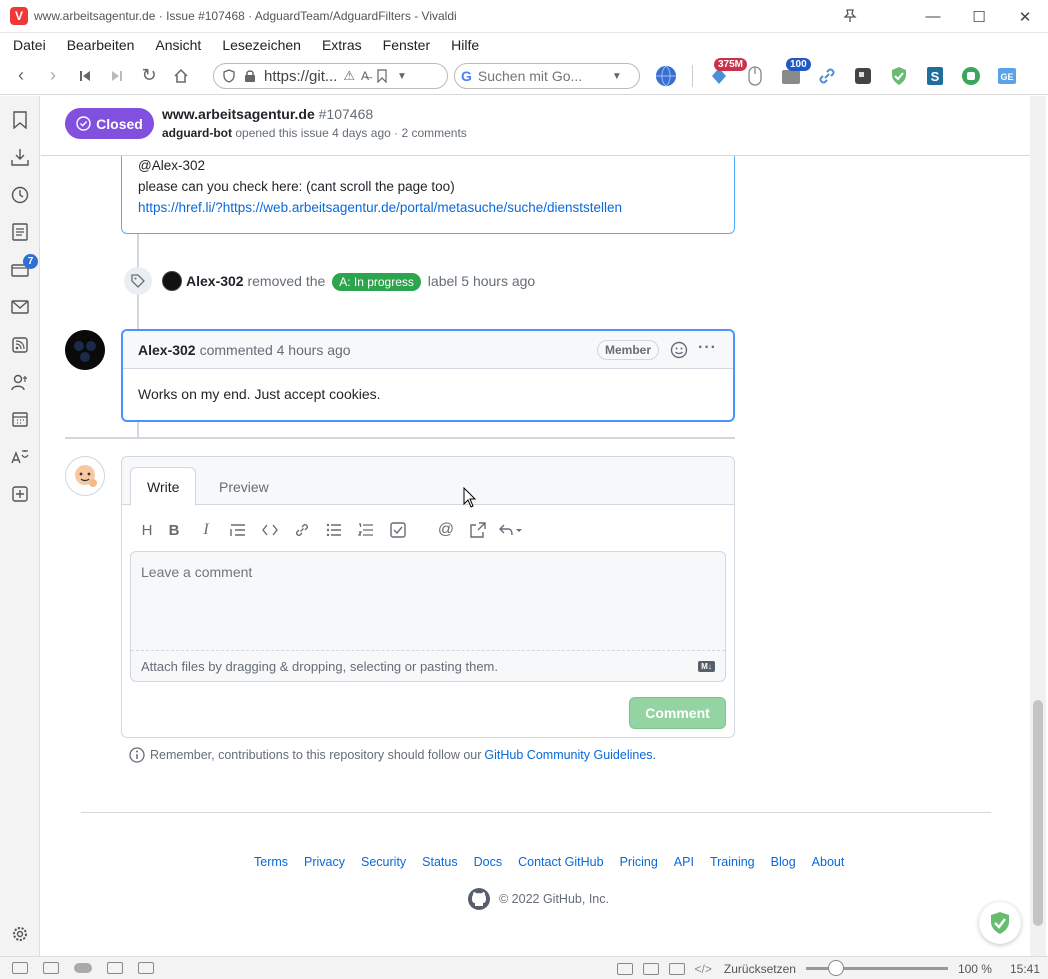 This screenshot has height=979, width=1048. I want to click on link-insert-icon, so click(302, 530).